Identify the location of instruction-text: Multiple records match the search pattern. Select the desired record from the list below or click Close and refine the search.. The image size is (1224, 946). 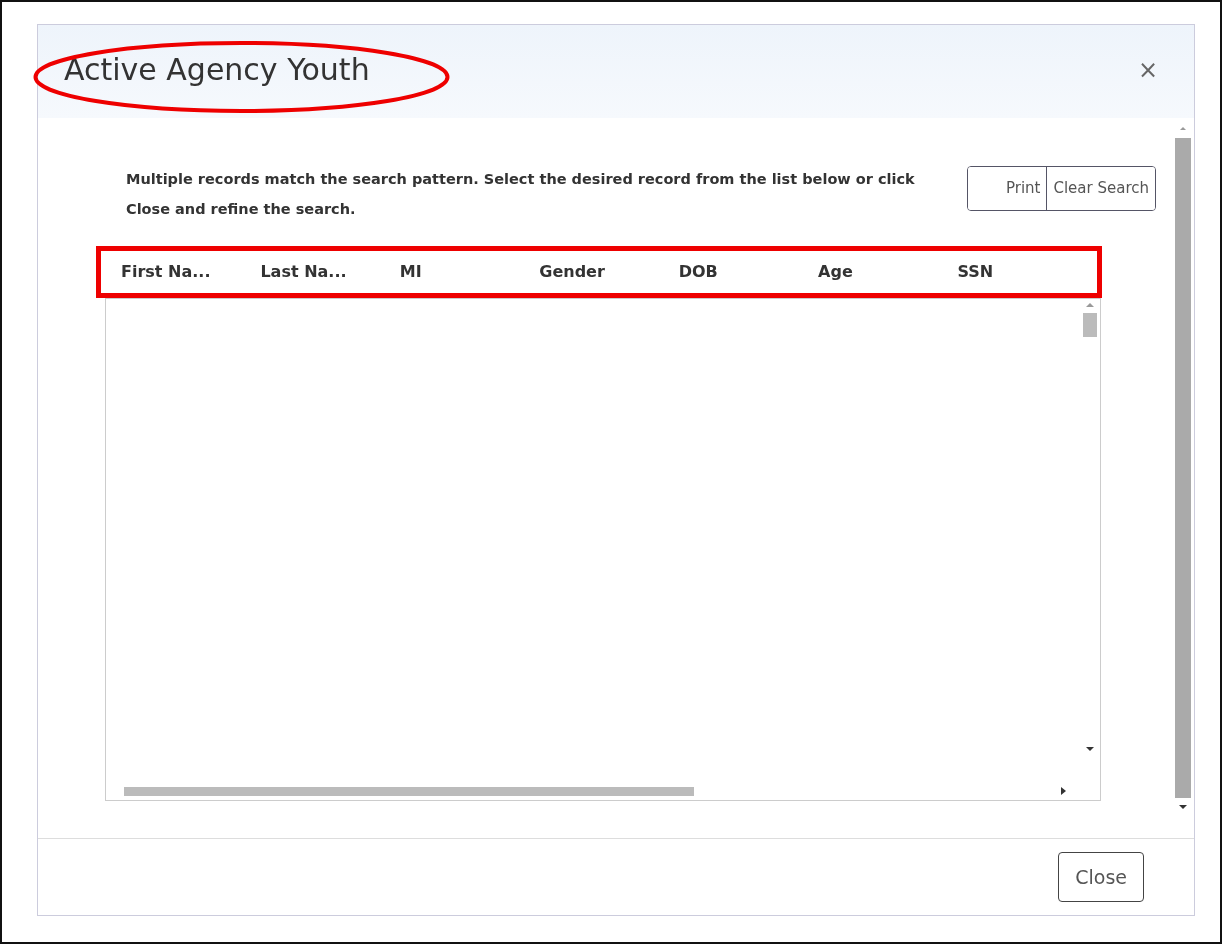
(521, 195).